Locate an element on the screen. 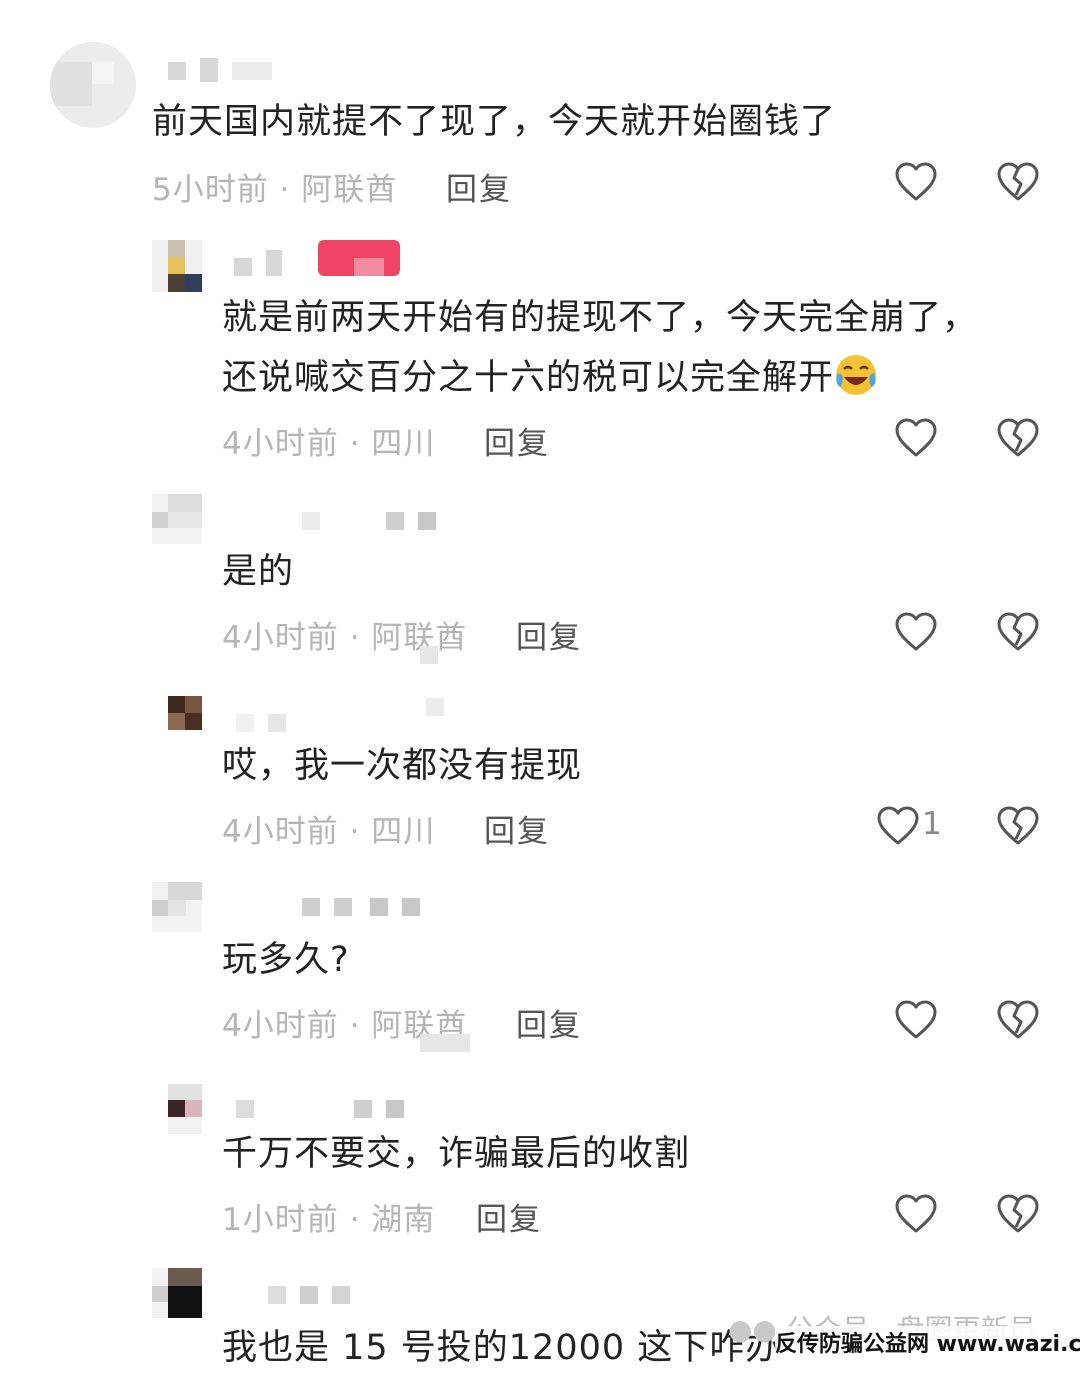 The width and height of the screenshot is (1080, 1378). like-count: 1 is located at coordinates (932, 824).